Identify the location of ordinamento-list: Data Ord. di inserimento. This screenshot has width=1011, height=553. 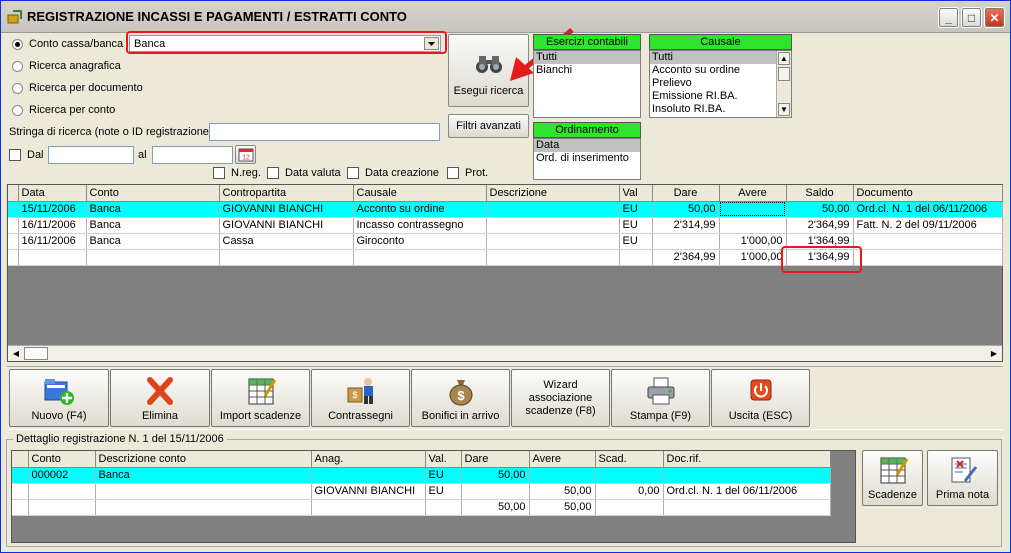
(587, 159).